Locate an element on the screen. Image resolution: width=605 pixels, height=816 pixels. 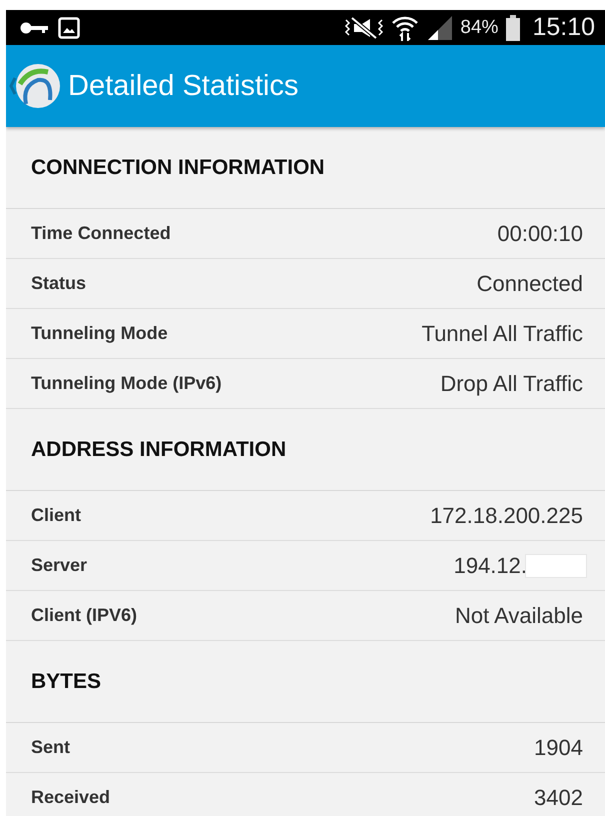
screen-title: Detailed Statistics is located at coordinates (183, 86).